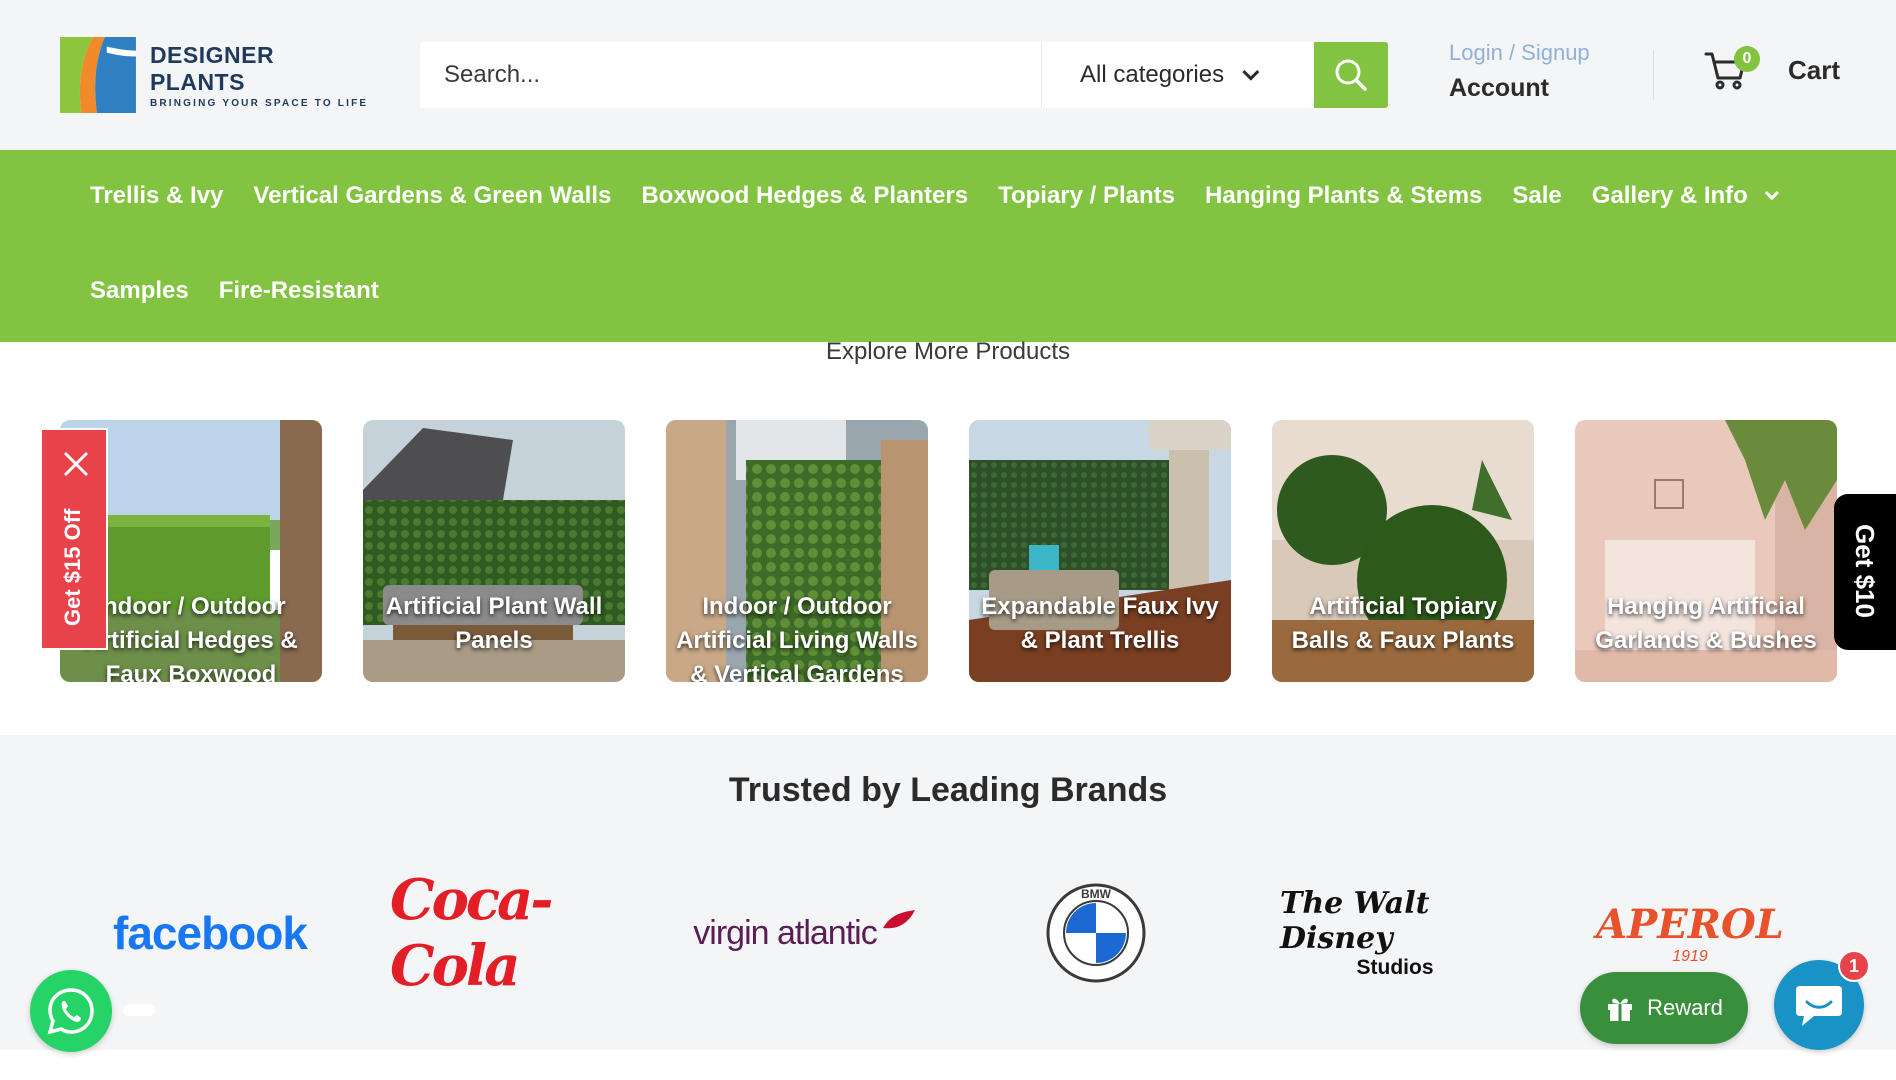  What do you see at coordinates (1355, 921) in the screenshot?
I see `brand-disney-top: The Walt Disney` at bounding box center [1355, 921].